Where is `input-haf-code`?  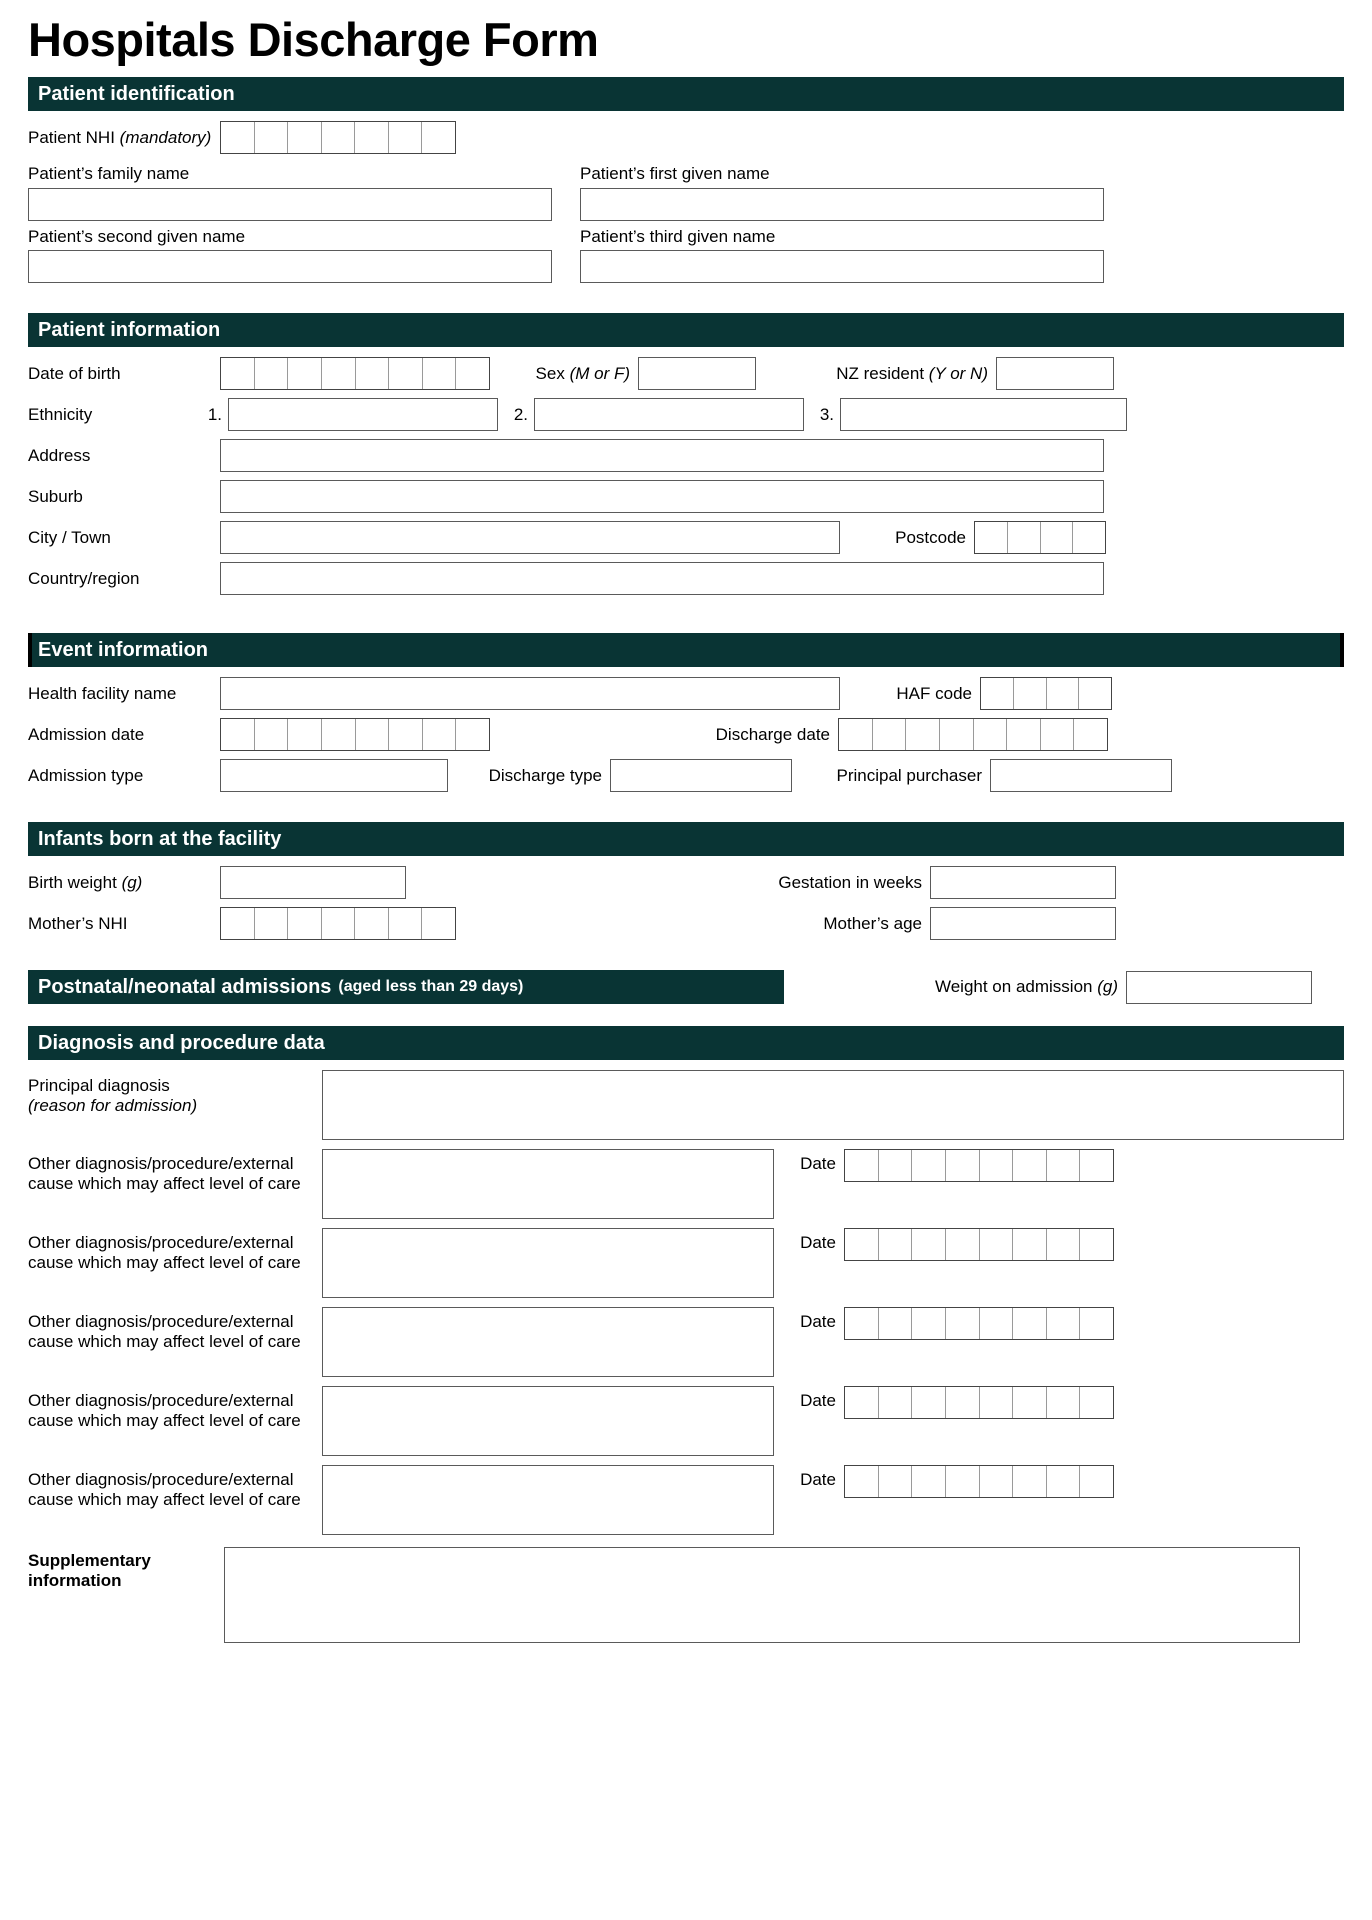
input-haf-code is located at coordinates (1046, 694).